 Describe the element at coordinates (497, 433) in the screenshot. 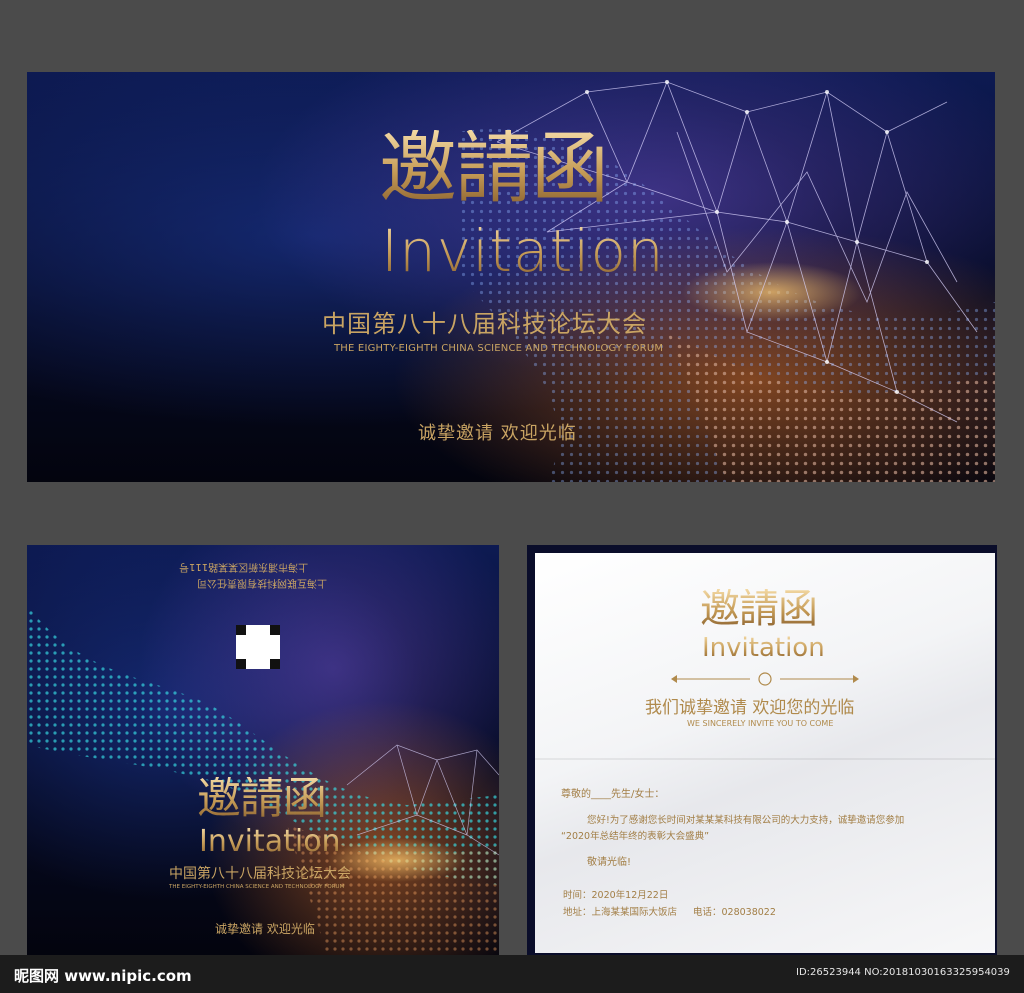

I see `slogan: 诚挚邀请 欢迎光临` at that location.